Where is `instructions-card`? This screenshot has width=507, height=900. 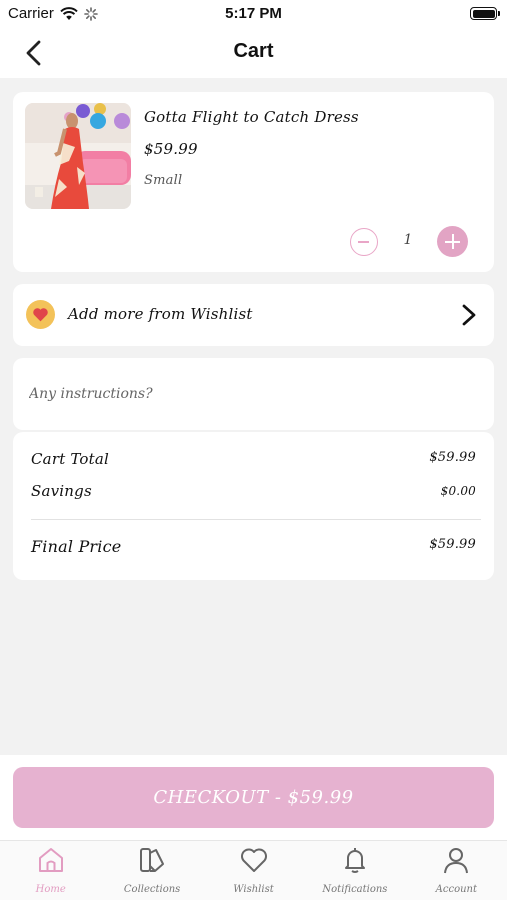 instructions-card is located at coordinates (253, 394).